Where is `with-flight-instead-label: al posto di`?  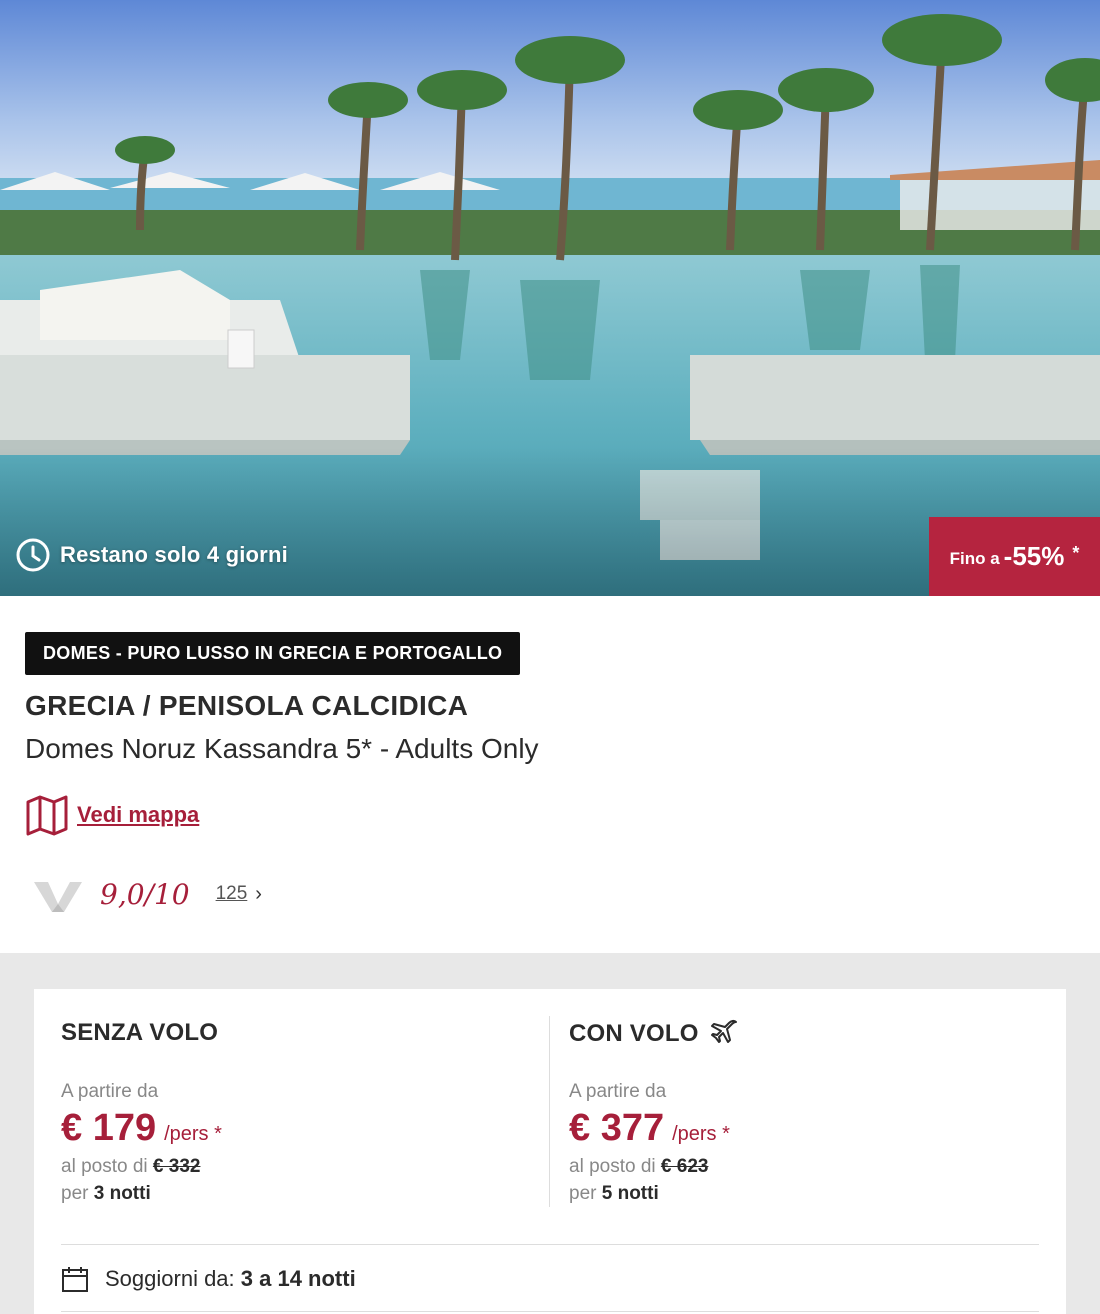
with-flight-instead-label: al posto di is located at coordinates (612, 1166).